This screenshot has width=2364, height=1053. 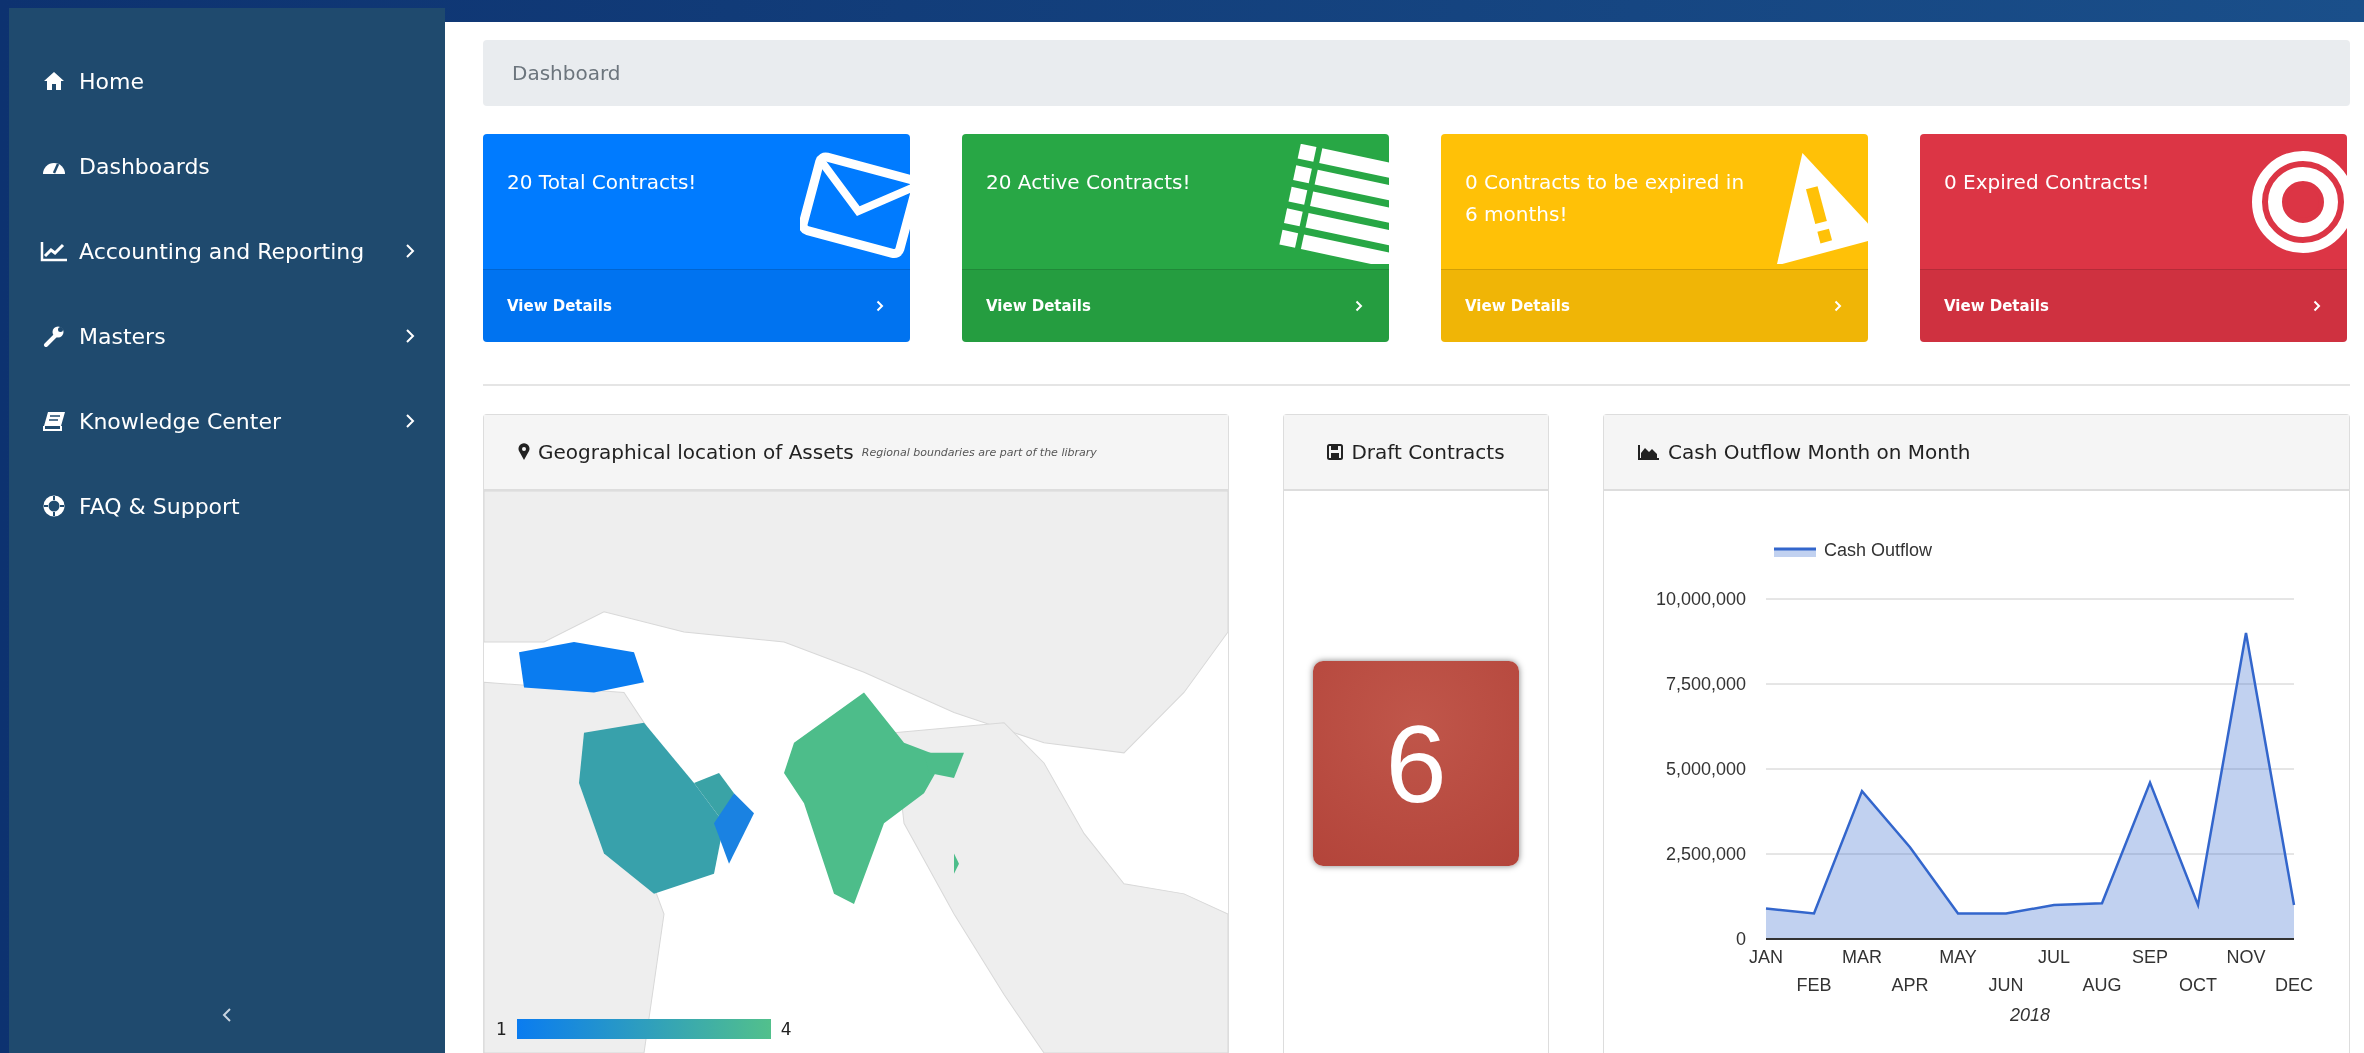 I want to click on x-tick-label: JUN, so click(x=2006, y=985).